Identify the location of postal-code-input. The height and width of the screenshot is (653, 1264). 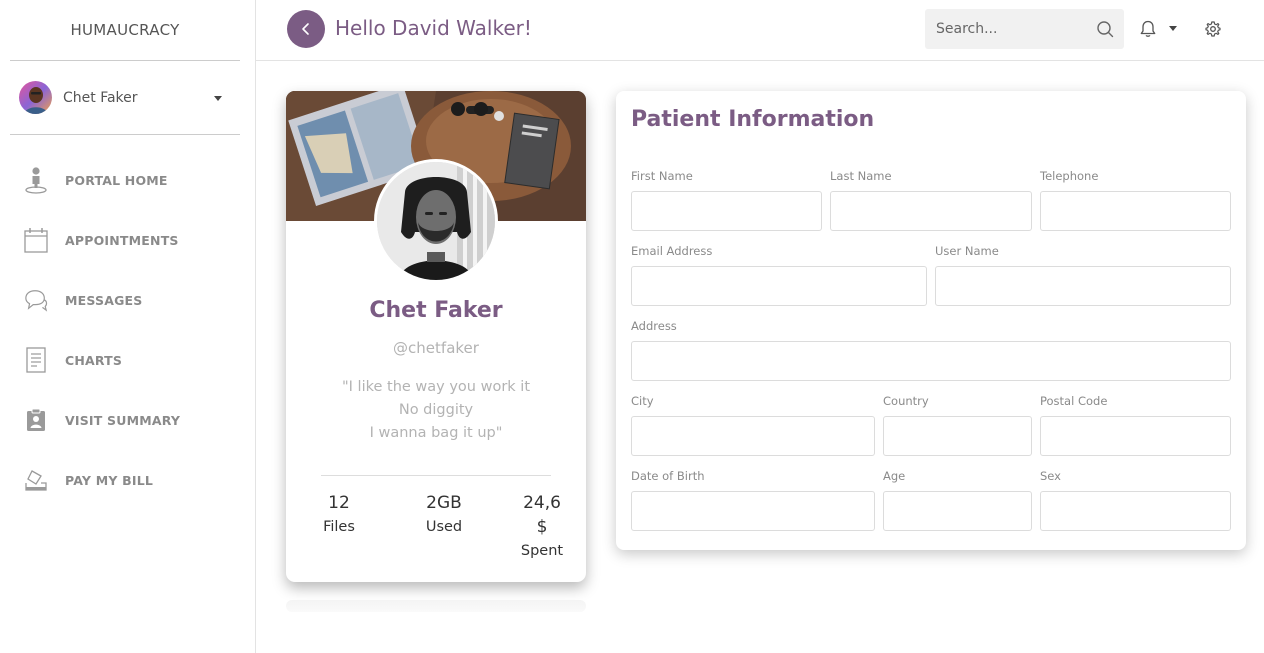
(1135, 436).